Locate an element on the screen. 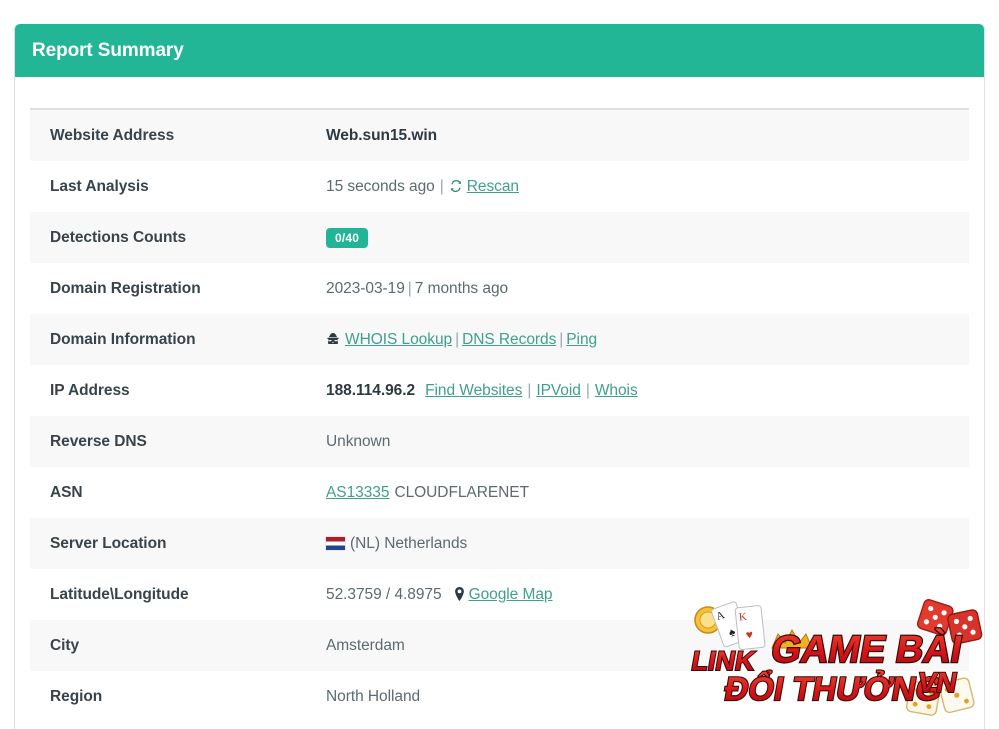 Image resolution: width=999 pixels, height=729 pixels. row-value: (NL) Netherlands is located at coordinates (637, 543).